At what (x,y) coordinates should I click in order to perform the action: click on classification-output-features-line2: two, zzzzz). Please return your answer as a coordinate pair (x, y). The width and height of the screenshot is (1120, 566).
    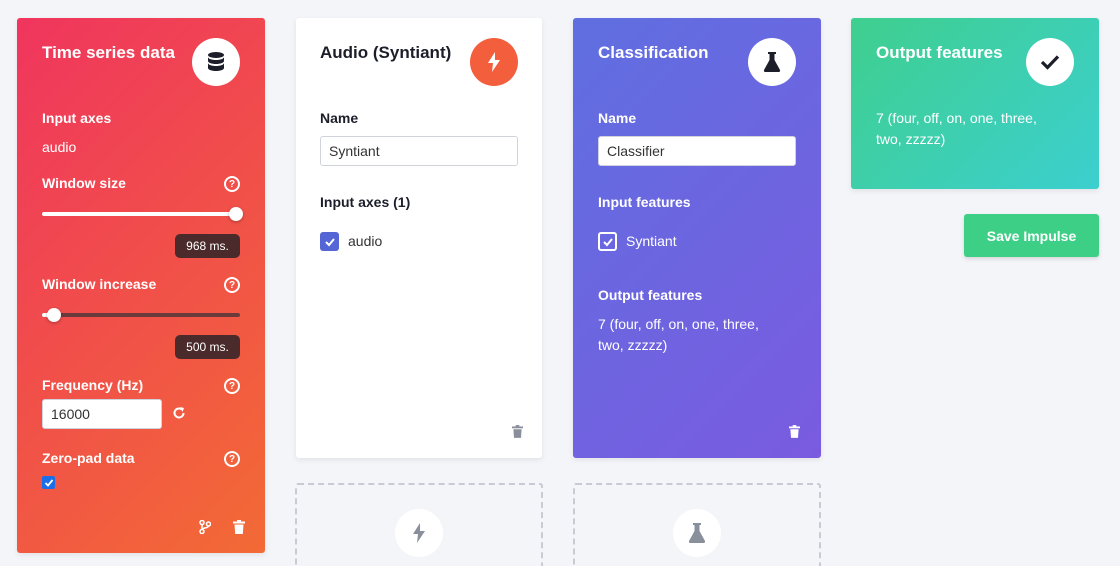
    Looking at the image, I should click on (633, 345).